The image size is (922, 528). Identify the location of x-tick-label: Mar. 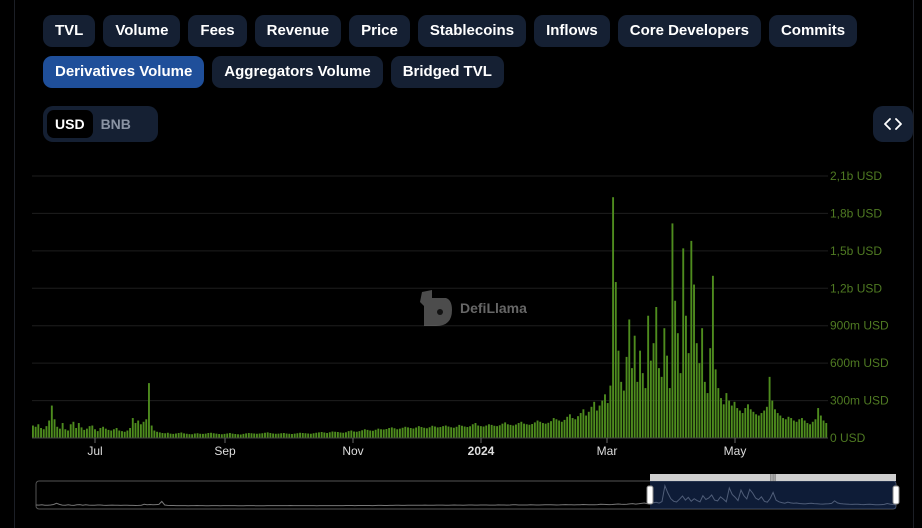
(607, 451).